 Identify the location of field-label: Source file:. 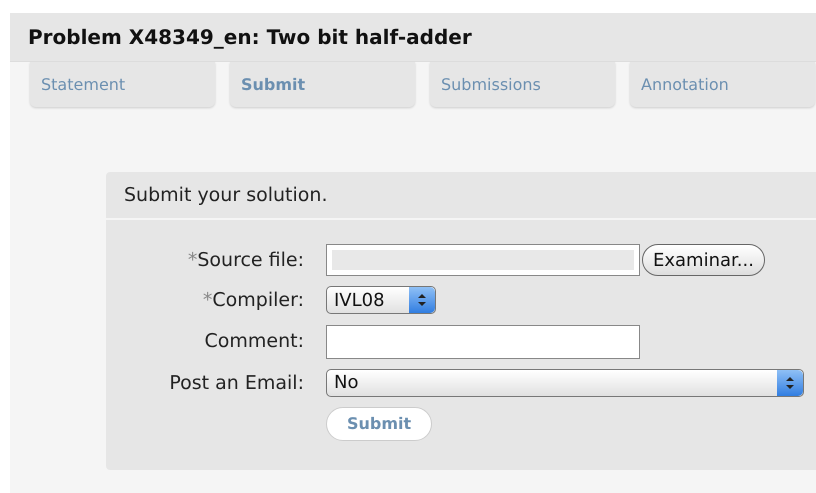
(250, 260).